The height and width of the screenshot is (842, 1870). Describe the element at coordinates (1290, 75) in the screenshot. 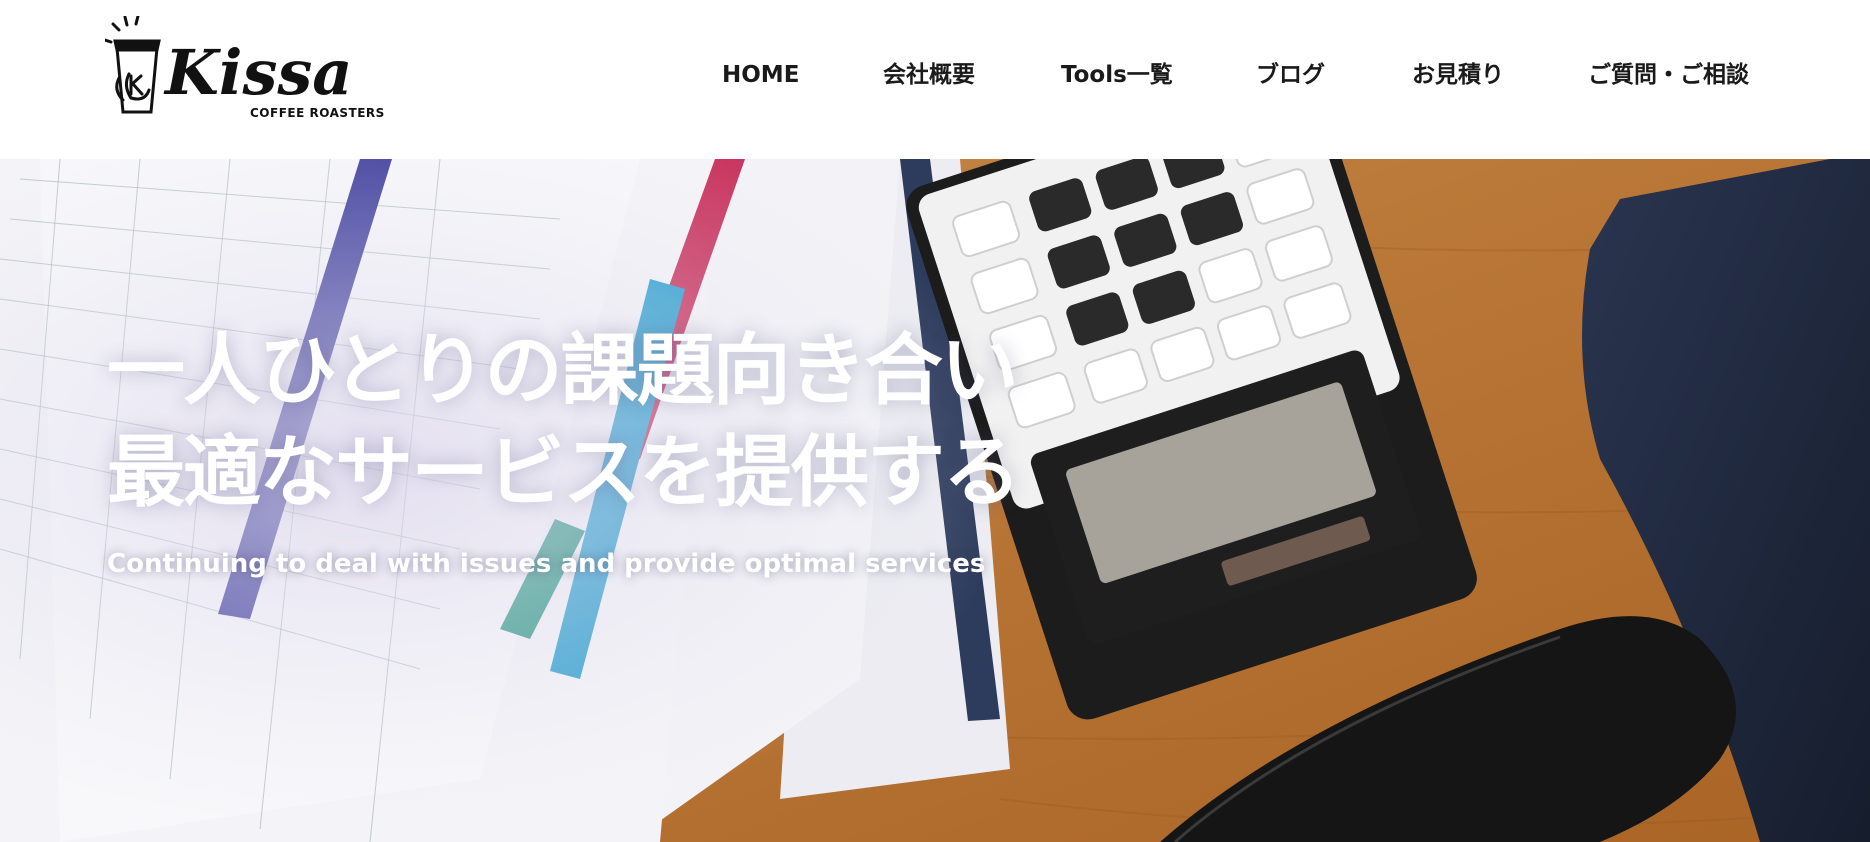

I see `nav-blog: ブログ` at that location.